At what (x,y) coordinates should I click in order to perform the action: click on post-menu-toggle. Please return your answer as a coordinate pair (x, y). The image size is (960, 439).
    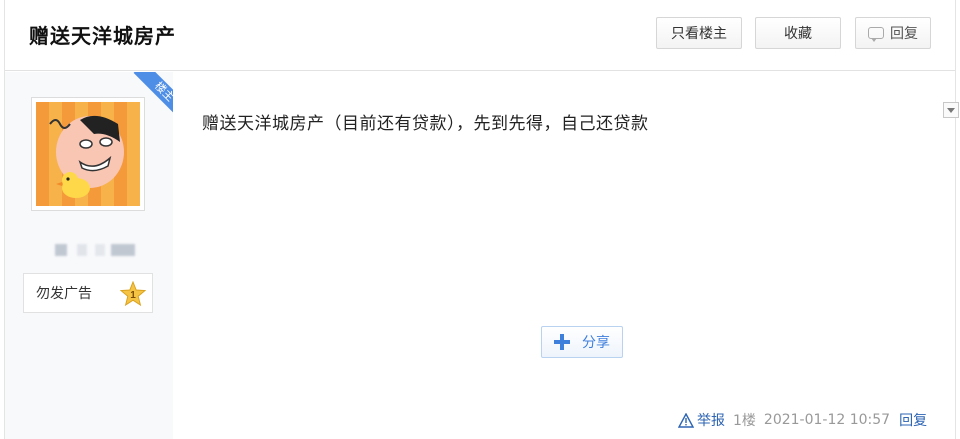
    Looking at the image, I should click on (951, 110).